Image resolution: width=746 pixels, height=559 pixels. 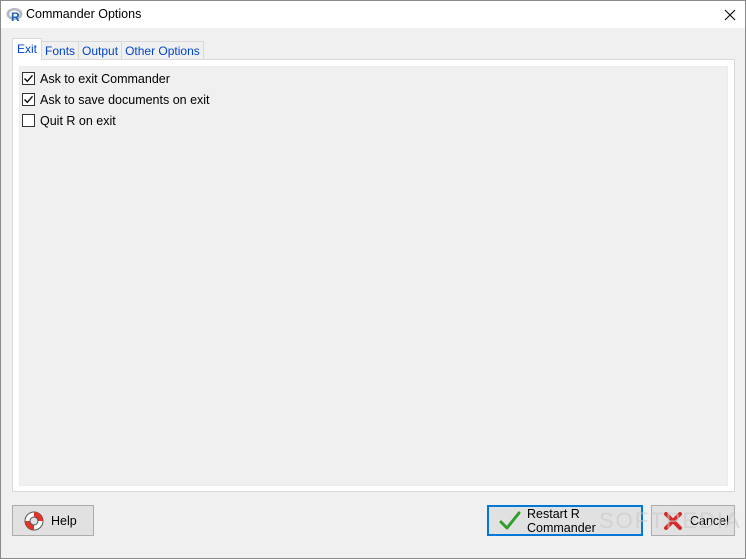 What do you see at coordinates (162, 50) in the screenshot?
I see `tab-other-options: Other Options` at bounding box center [162, 50].